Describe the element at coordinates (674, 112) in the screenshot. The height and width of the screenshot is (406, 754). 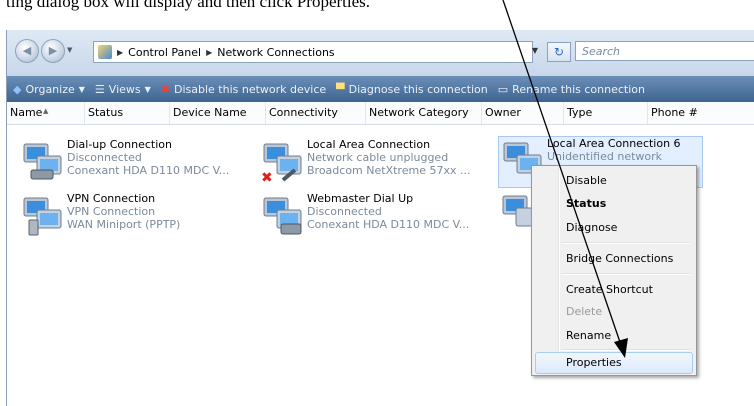
I see `column-phone-label: Phone #` at that location.